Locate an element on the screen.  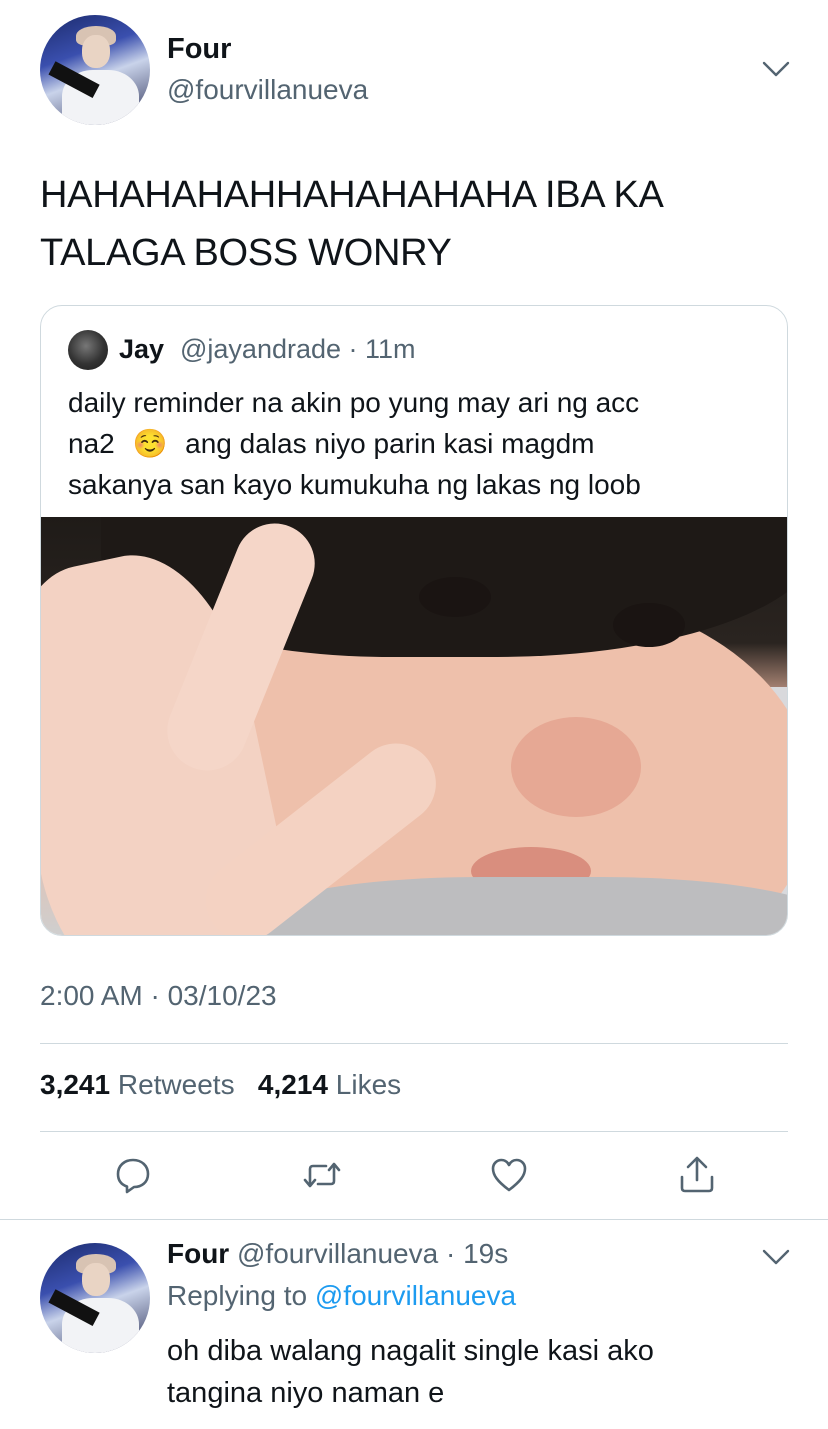
reply-author-name: Four is located at coordinates (198, 1253).